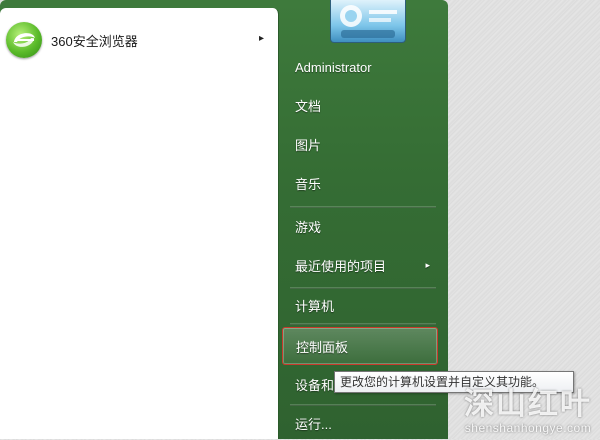 Image resolution: width=600 pixels, height=440 pixels. I want to click on menu-item-label: Administrator, so click(333, 67).